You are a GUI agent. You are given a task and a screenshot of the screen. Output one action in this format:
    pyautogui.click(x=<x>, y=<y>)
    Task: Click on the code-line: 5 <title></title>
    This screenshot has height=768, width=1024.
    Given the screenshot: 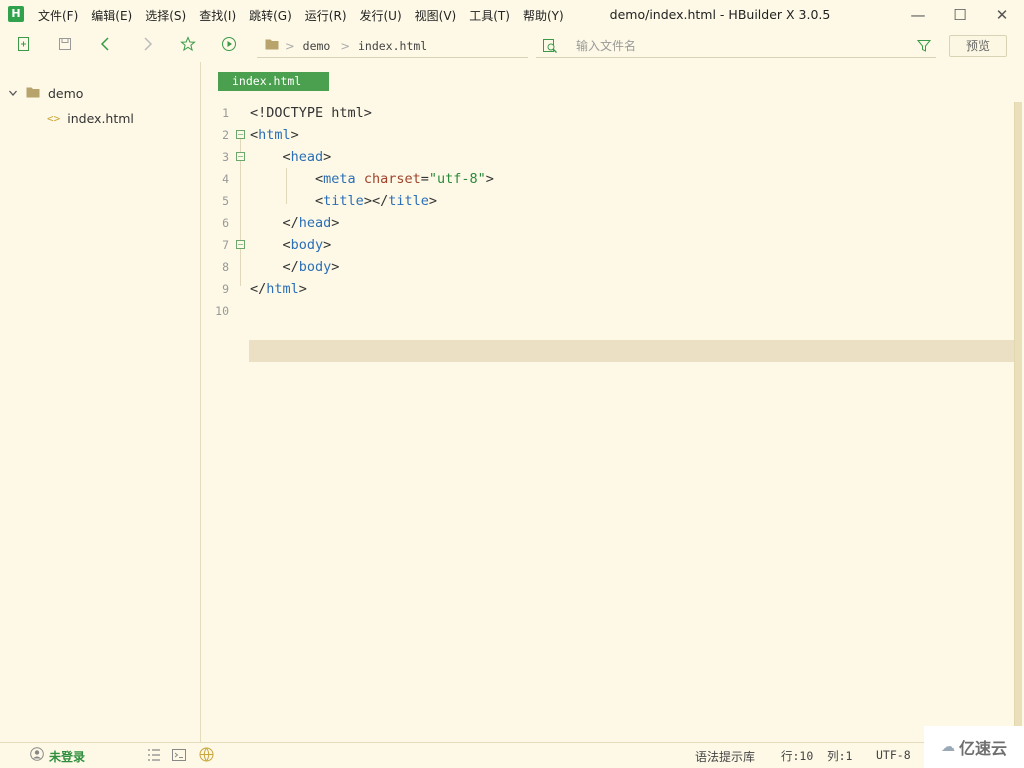 What is the action you would take?
    pyautogui.click(x=608, y=201)
    